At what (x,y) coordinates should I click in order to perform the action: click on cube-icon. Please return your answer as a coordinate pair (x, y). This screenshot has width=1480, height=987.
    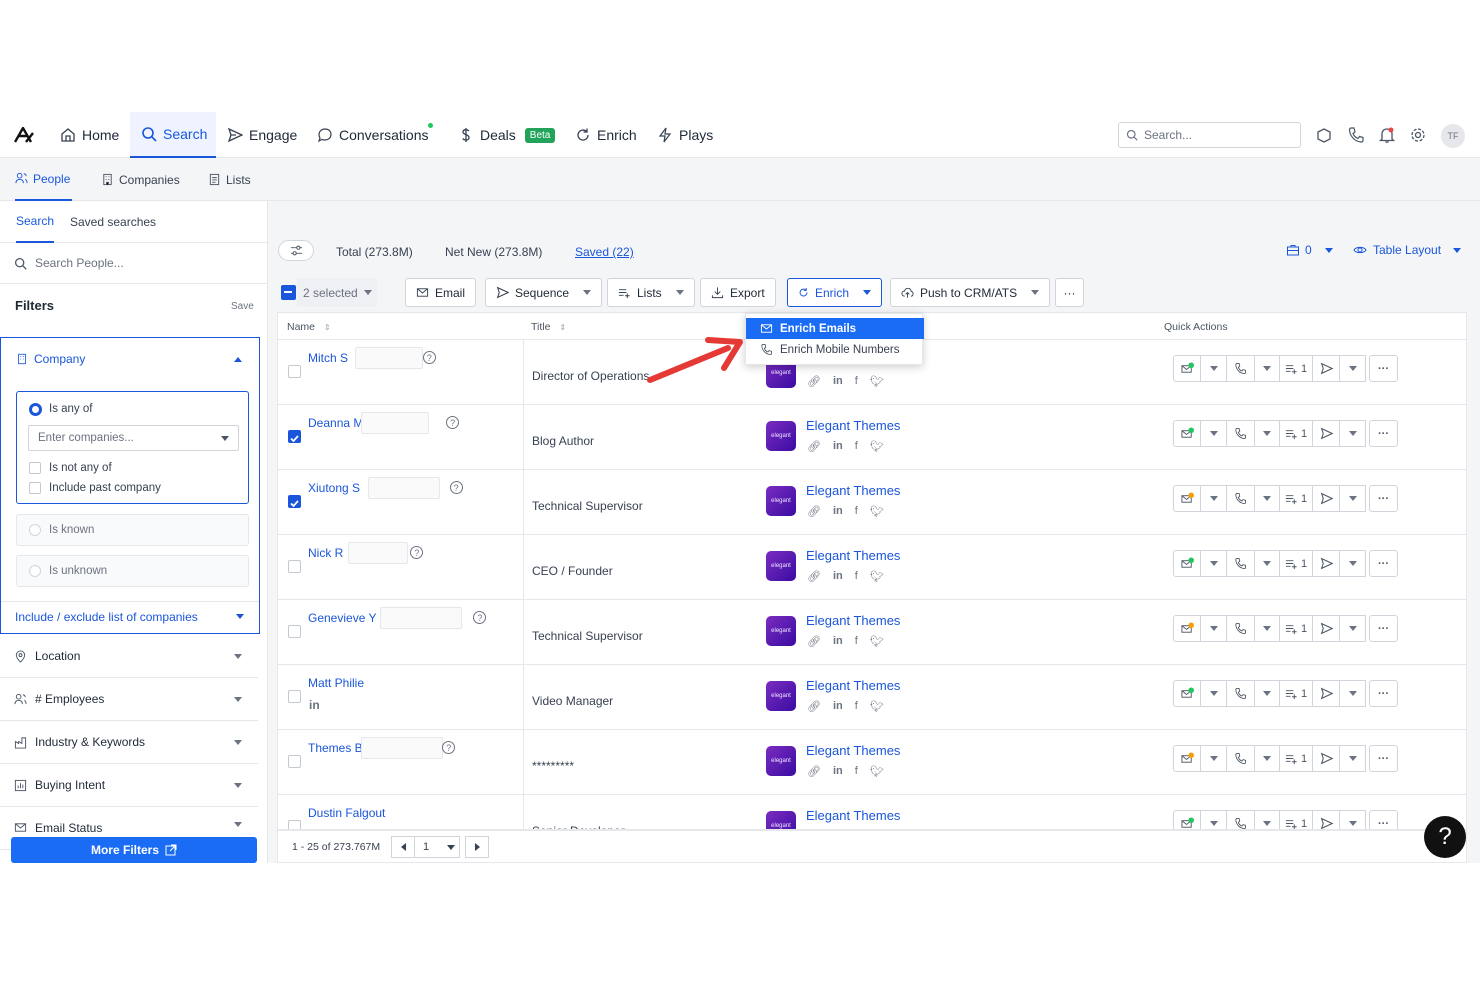
    Looking at the image, I should click on (1324, 135).